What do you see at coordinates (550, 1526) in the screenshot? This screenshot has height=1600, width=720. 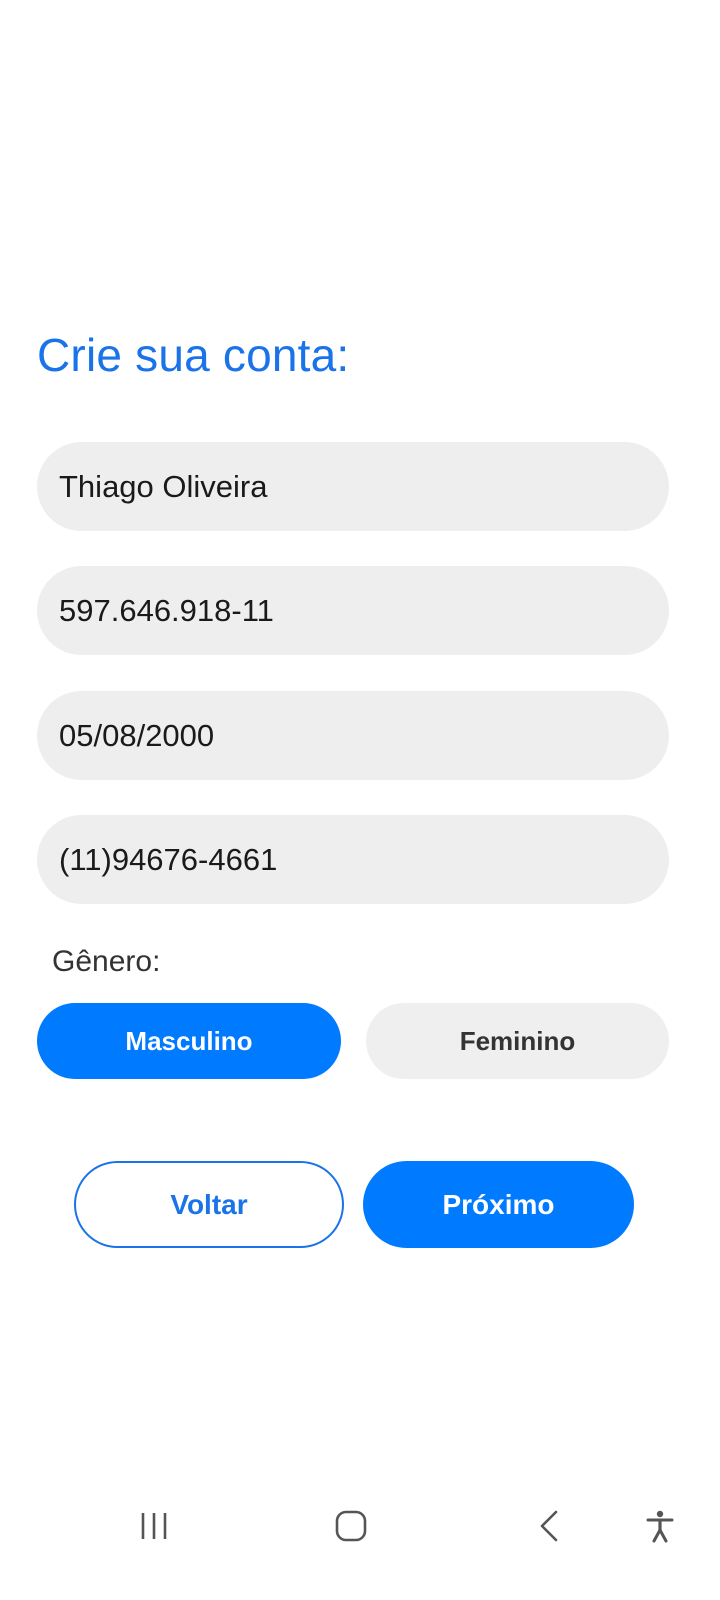 I see `back-icon` at bounding box center [550, 1526].